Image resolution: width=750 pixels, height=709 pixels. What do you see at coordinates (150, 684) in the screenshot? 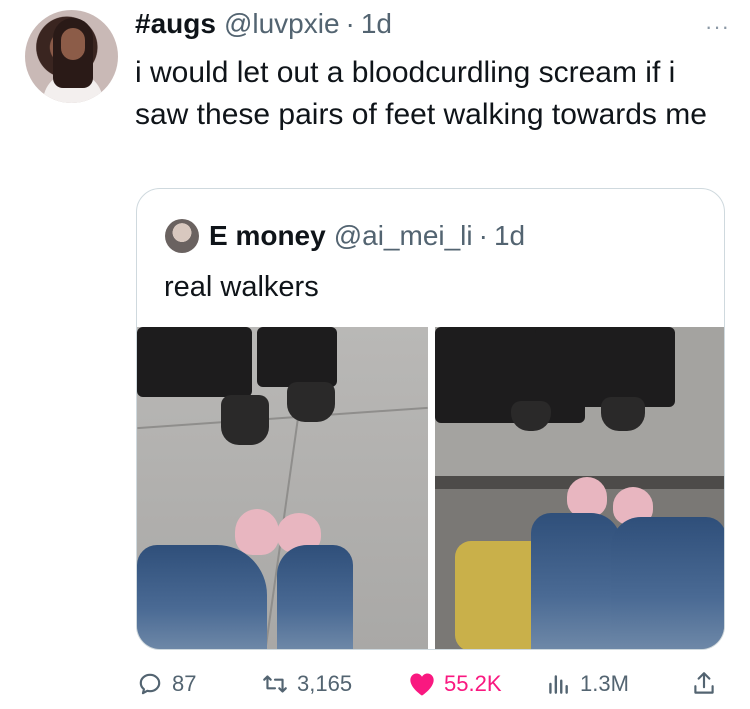
I see `reply-icon` at bounding box center [150, 684].